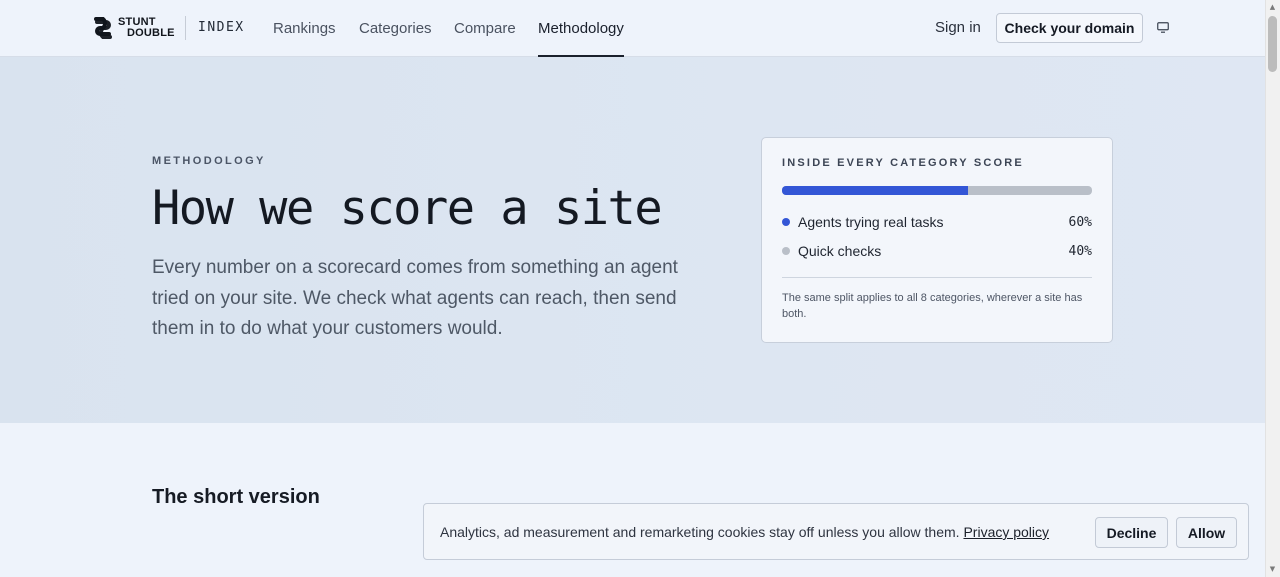  Describe the element at coordinates (185, 28) in the screenshot. I see `logo-divider` at that location.